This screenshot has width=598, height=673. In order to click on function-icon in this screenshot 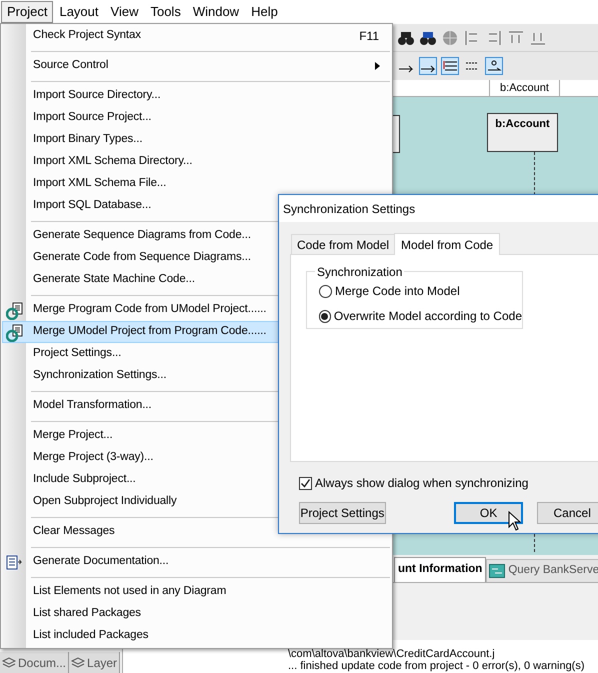, I will do `click(494, 66)`.